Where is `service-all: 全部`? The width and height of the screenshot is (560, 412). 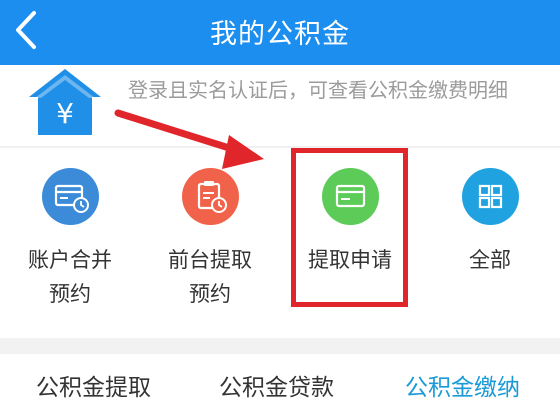
service-all: 全部 is located at coordinates (490, 239).